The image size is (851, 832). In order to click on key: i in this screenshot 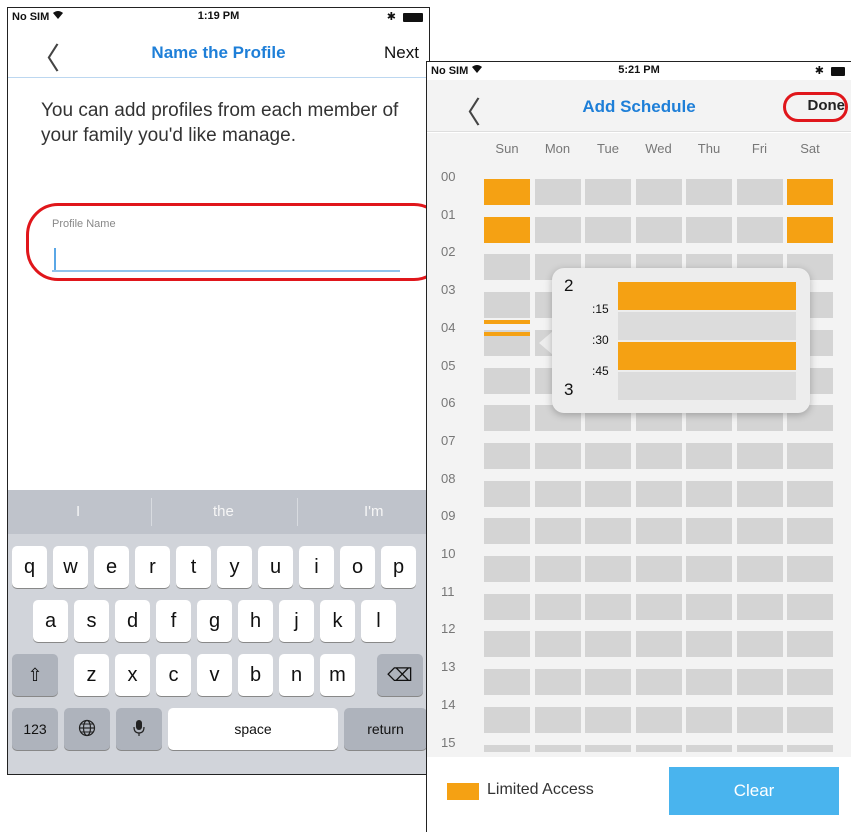, I will do `click(316, 567)`.